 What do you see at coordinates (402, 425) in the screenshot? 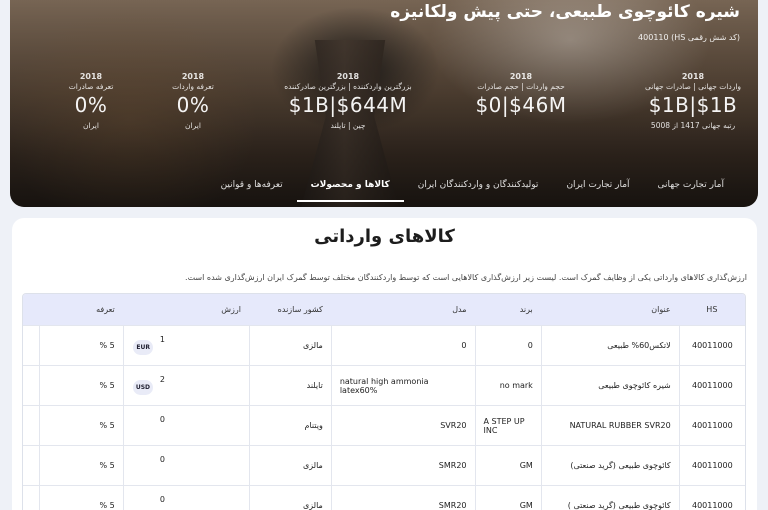
I see `cell-model: SVR20` at bounding box center [402, 425].